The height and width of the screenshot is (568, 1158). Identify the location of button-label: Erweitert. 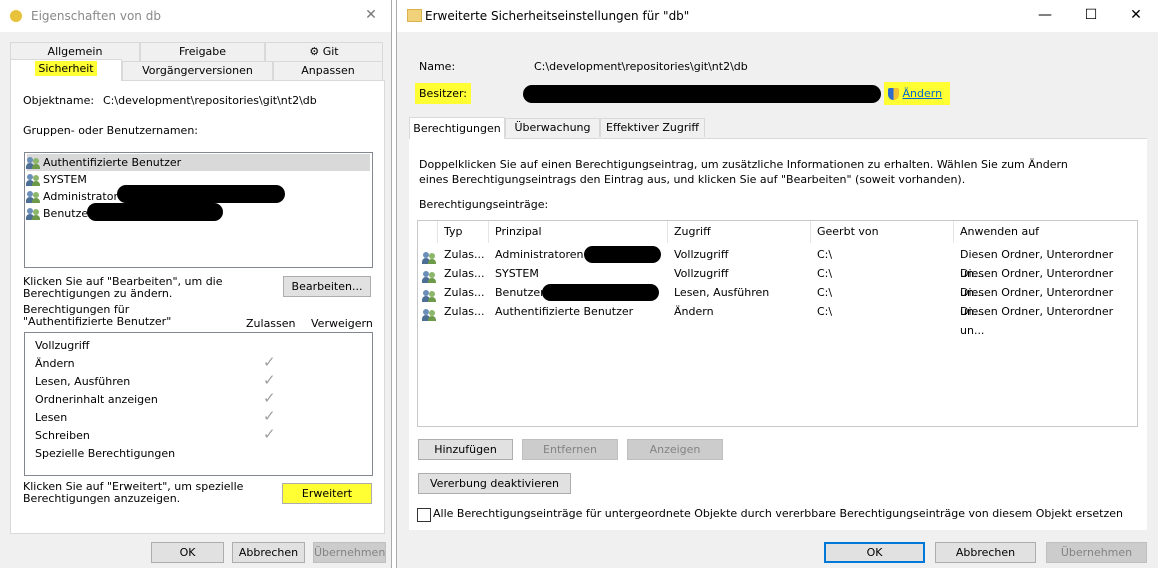
(327, 493).